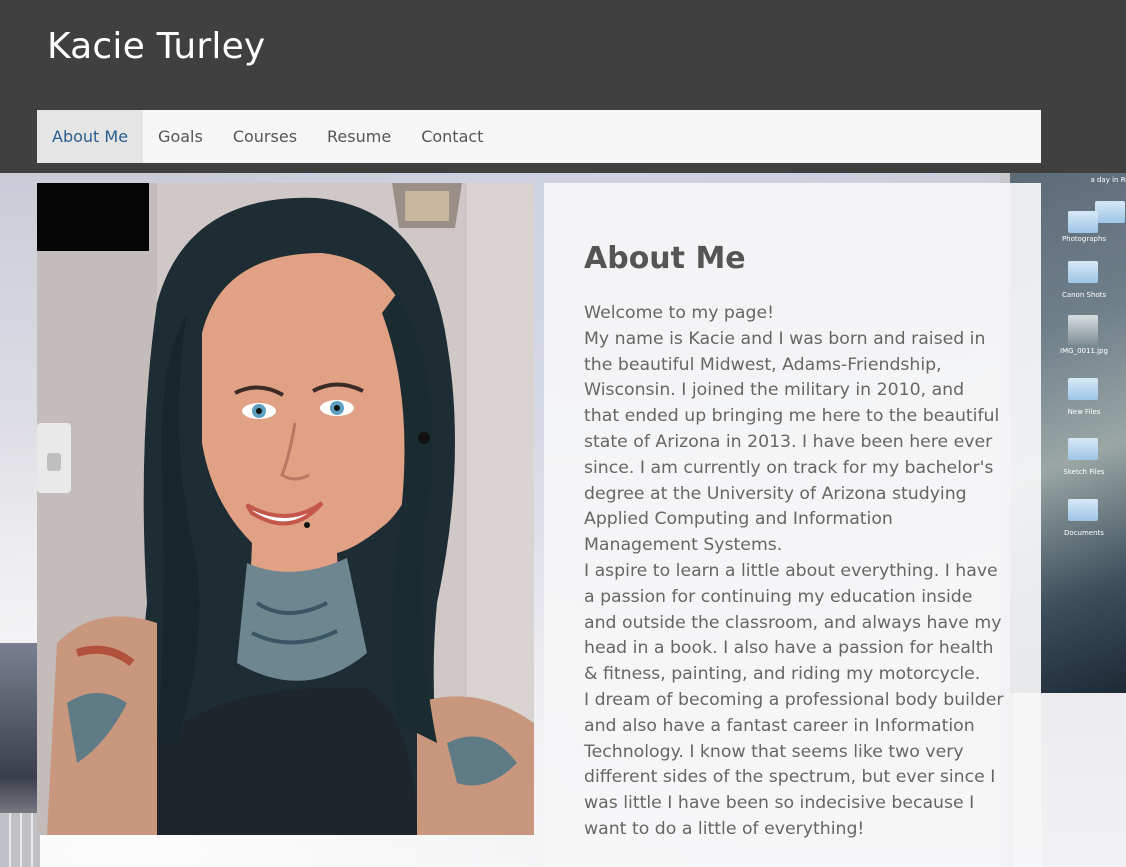  What do you see at coordinates (665, 258) in the screenshot?
I see `about-heading: About Me` at bounding box center [665, 258].